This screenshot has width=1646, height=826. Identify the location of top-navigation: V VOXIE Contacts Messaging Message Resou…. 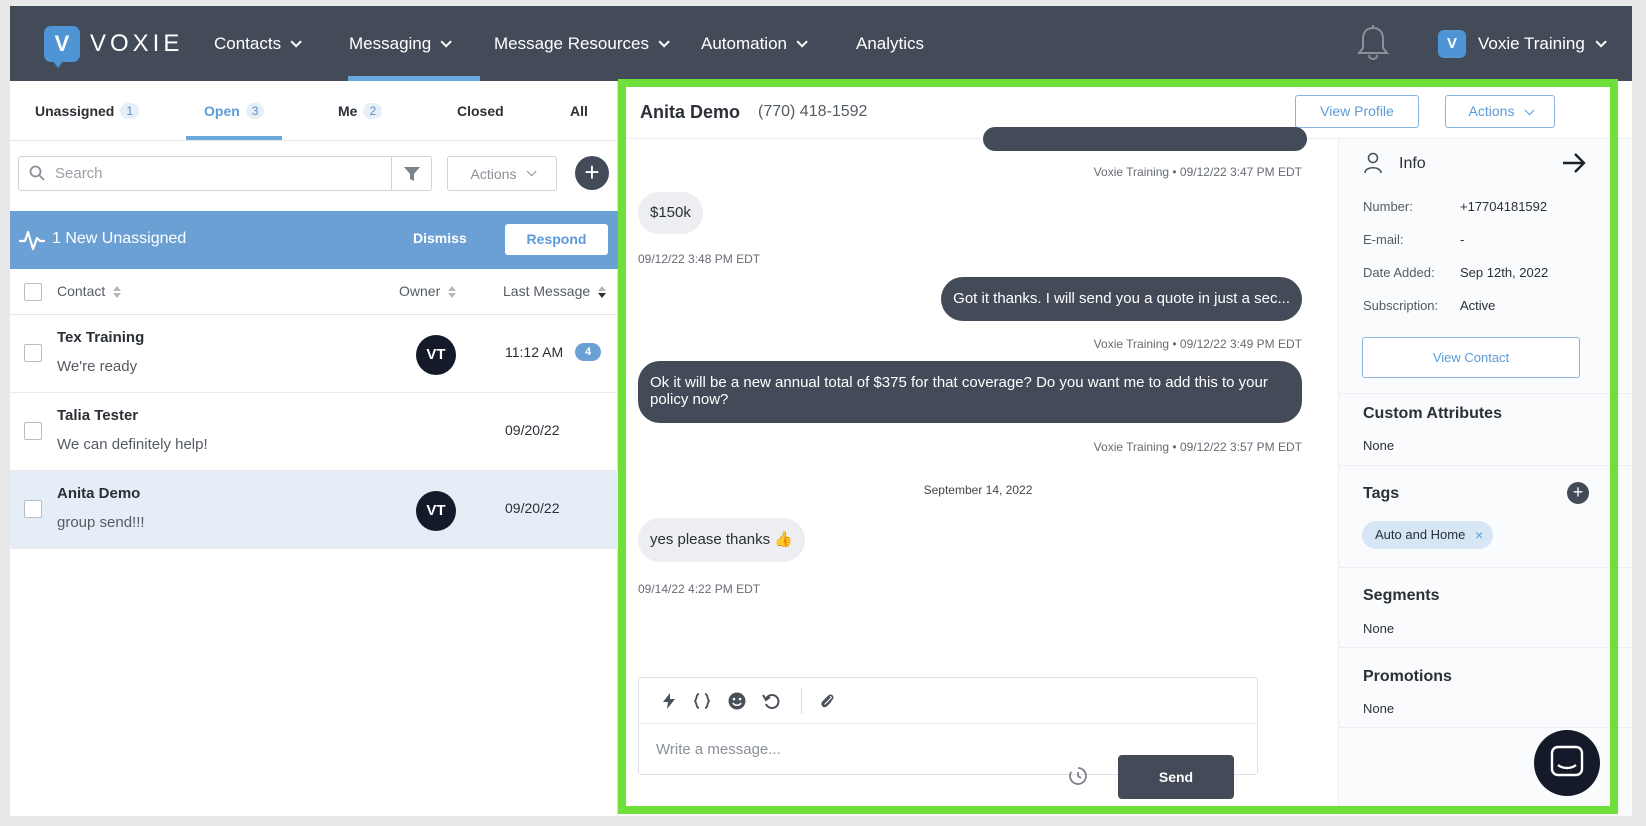
(821, 43).